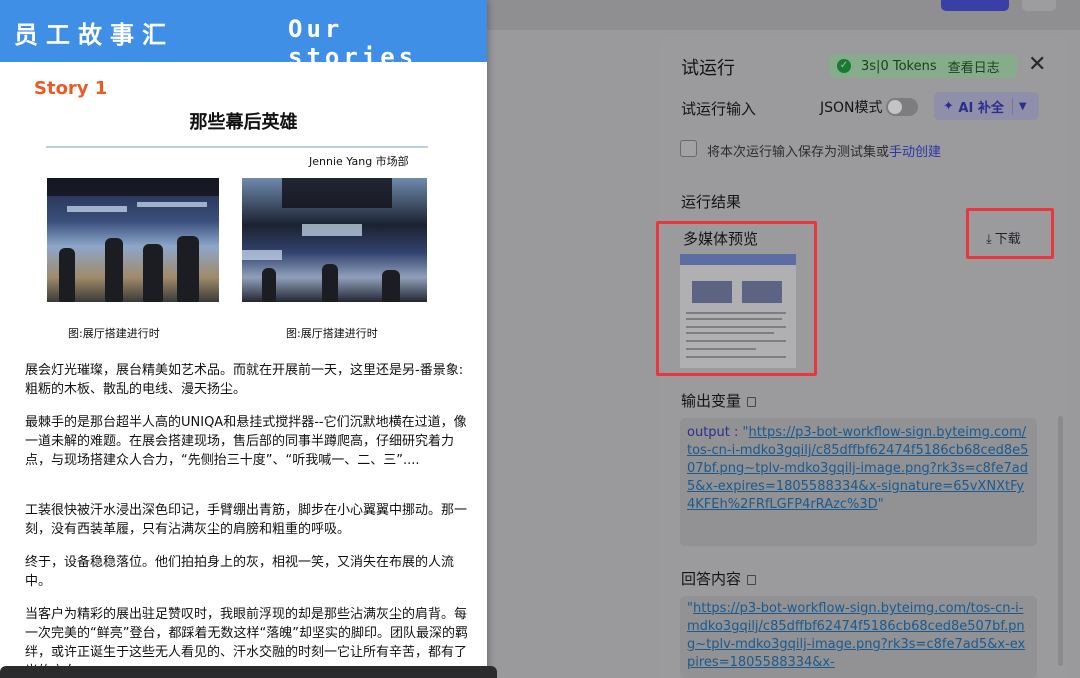 This screenshot has width=1080, height=678. Describe the element at coordinates (332, 333) in the screenshot. I see `photo-caption-2: 图:展厅搭建进行时` at that location.